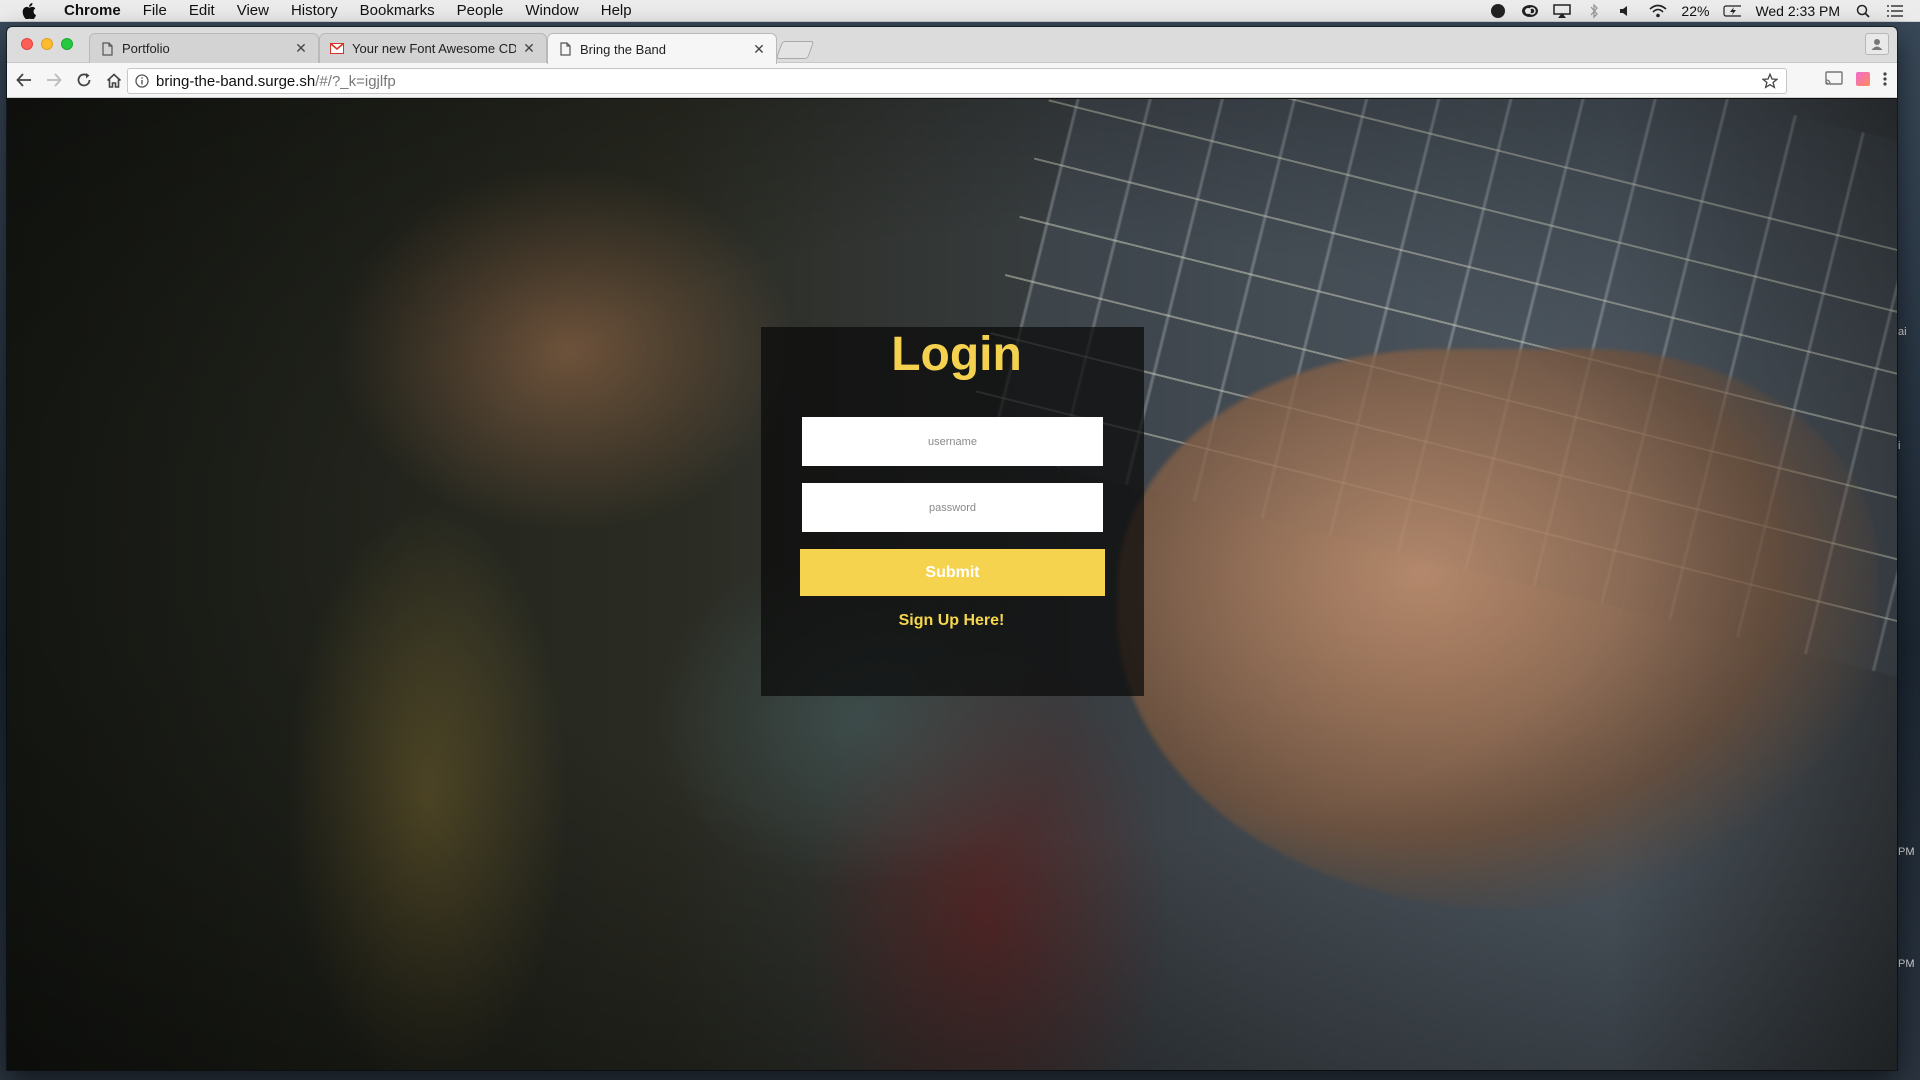 This screenshot has height=1080, width=1920. Describe the element at coordinates (956, 354) in the screenshot. I see `login-title: Login` at that location.